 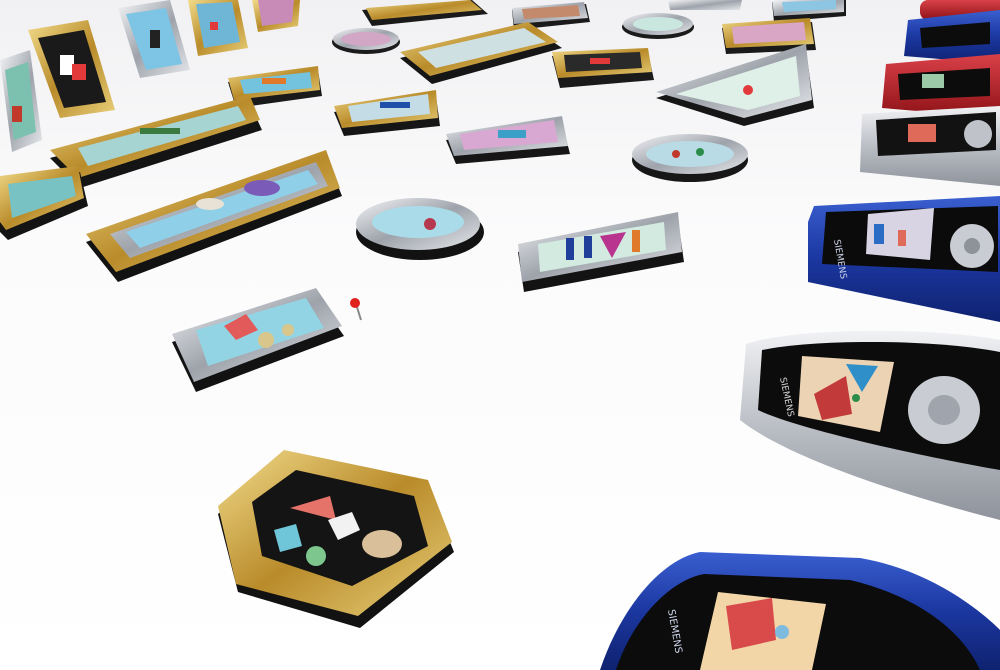 What do you see at coordinates (420, 229) in the screenshot?
I see `frame-oval-center` at bounding box center [420, 229].